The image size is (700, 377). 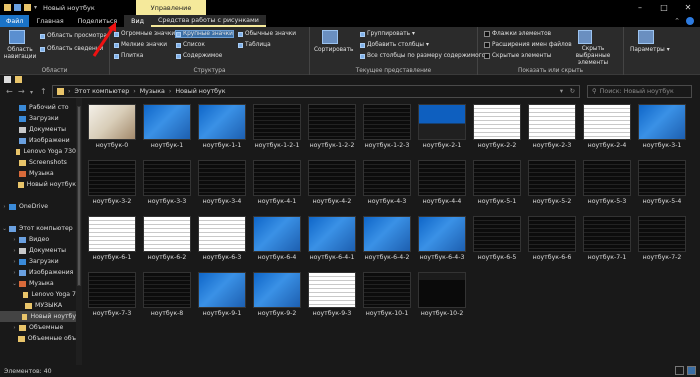 What do you see at coordinates (607, 128) in the screenshot?
I see `file-tile: ноутбук-2-4` at bounding box center [607, 128].